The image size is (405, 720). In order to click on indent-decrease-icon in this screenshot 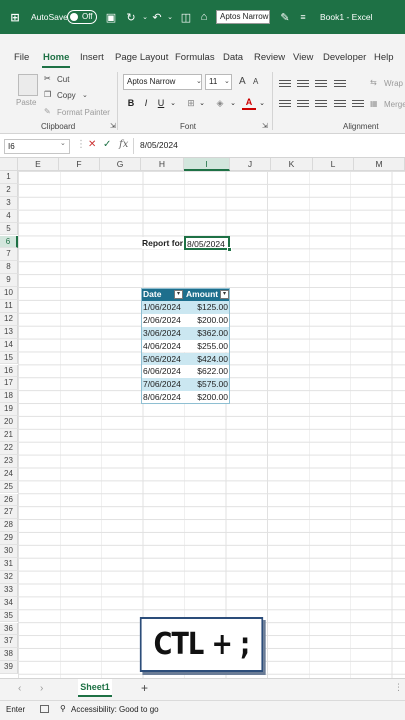, I will do `click(340, 104)`.